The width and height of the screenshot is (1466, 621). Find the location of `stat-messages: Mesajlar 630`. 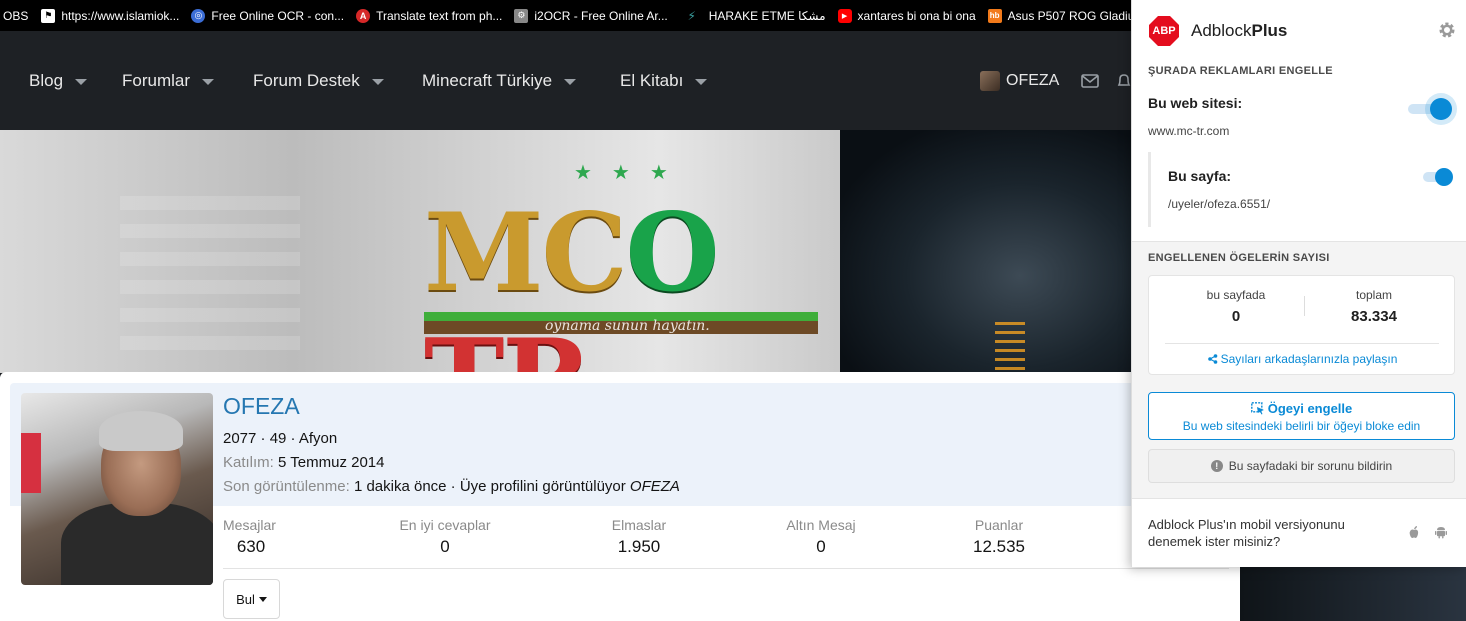

stat-messages: Mesajlar 630 is located at coordinates (251, 537).